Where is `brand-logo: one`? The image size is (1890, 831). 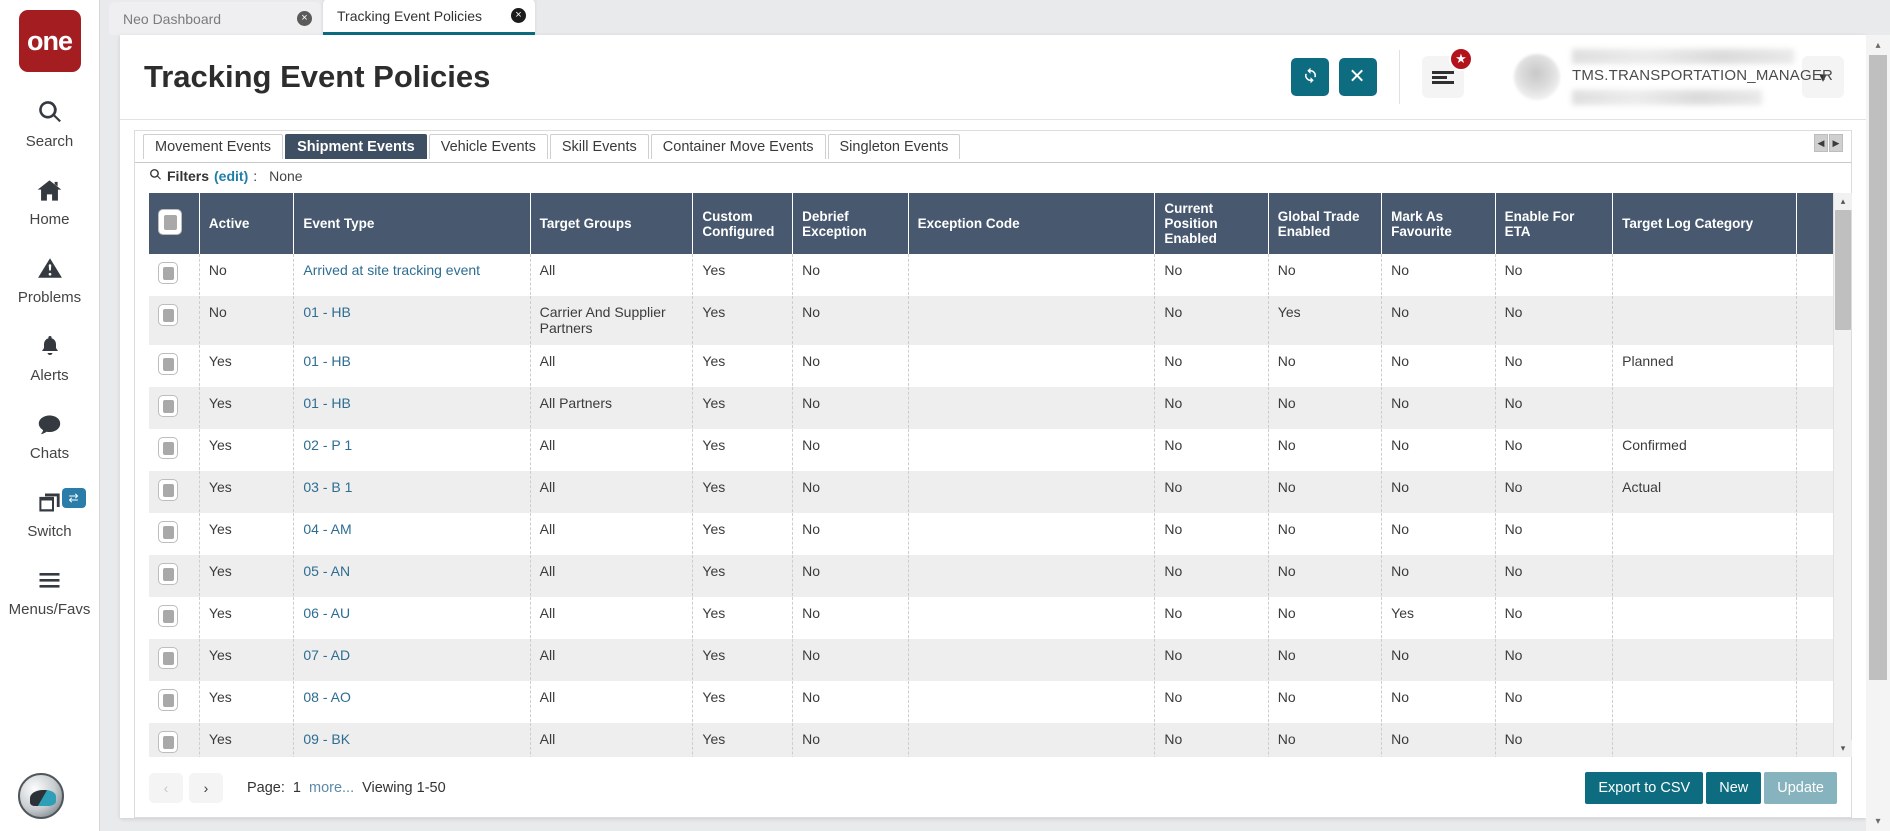
brand-logo: one is located at coordinates (49, 41).